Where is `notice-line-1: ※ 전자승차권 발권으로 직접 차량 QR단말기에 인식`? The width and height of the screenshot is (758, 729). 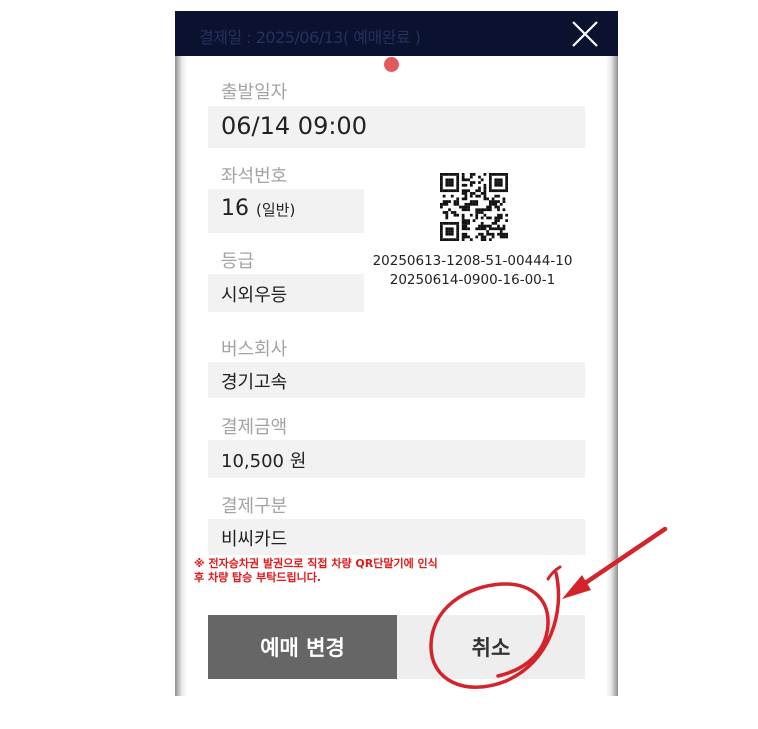 notice-line-1: ※ 전자승차권 발권으로 직접 차량 QR단말기에 인식 is located at coordinates (316, 563).